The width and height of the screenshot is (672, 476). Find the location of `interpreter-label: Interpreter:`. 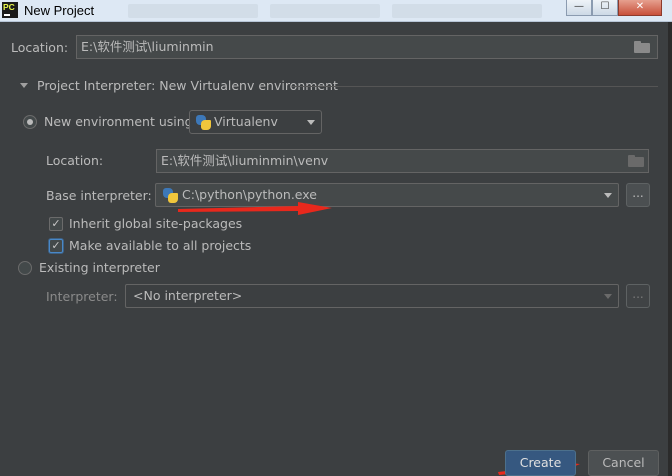

interpreter-label: Interpreter: is located at coordinates (82, 296).